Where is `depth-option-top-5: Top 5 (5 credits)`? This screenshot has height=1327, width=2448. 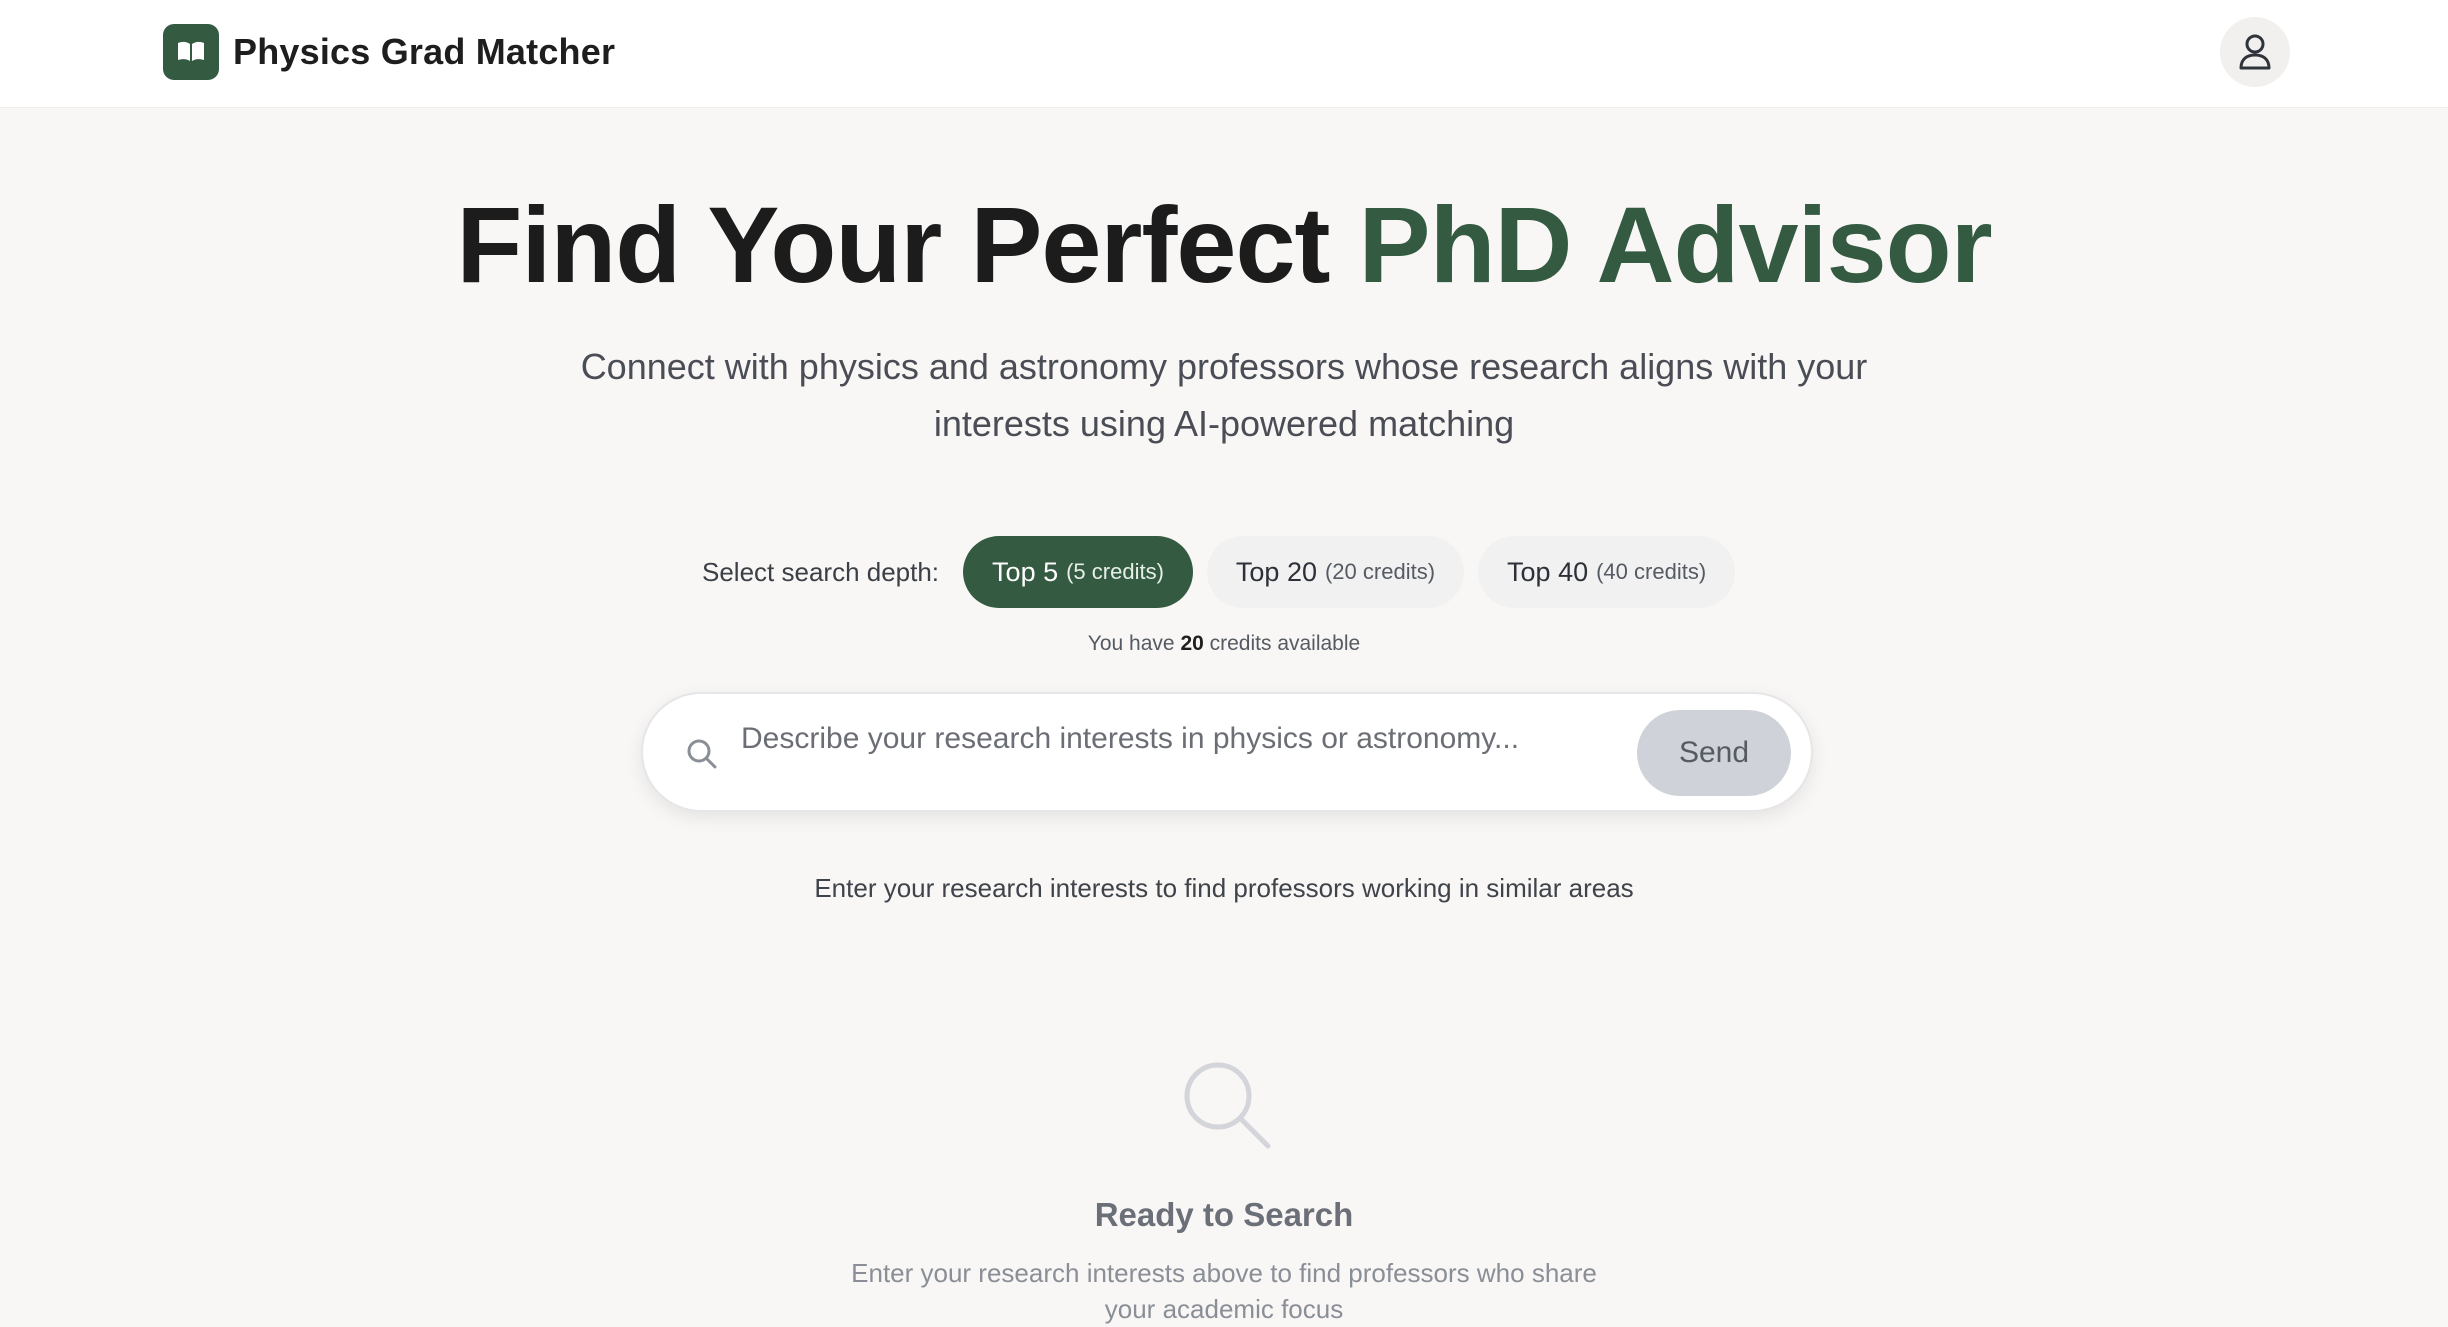 depth-option-top-5: Top 5 (5 credits) is located at coordinates (1078, 572).